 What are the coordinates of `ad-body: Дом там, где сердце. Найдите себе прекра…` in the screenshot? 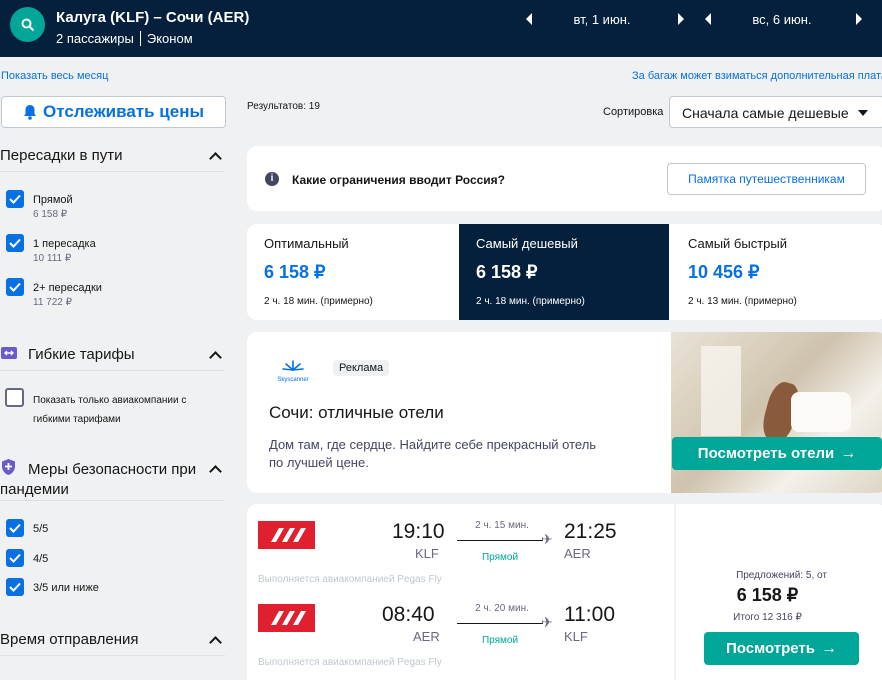 It's located at (432, 454).